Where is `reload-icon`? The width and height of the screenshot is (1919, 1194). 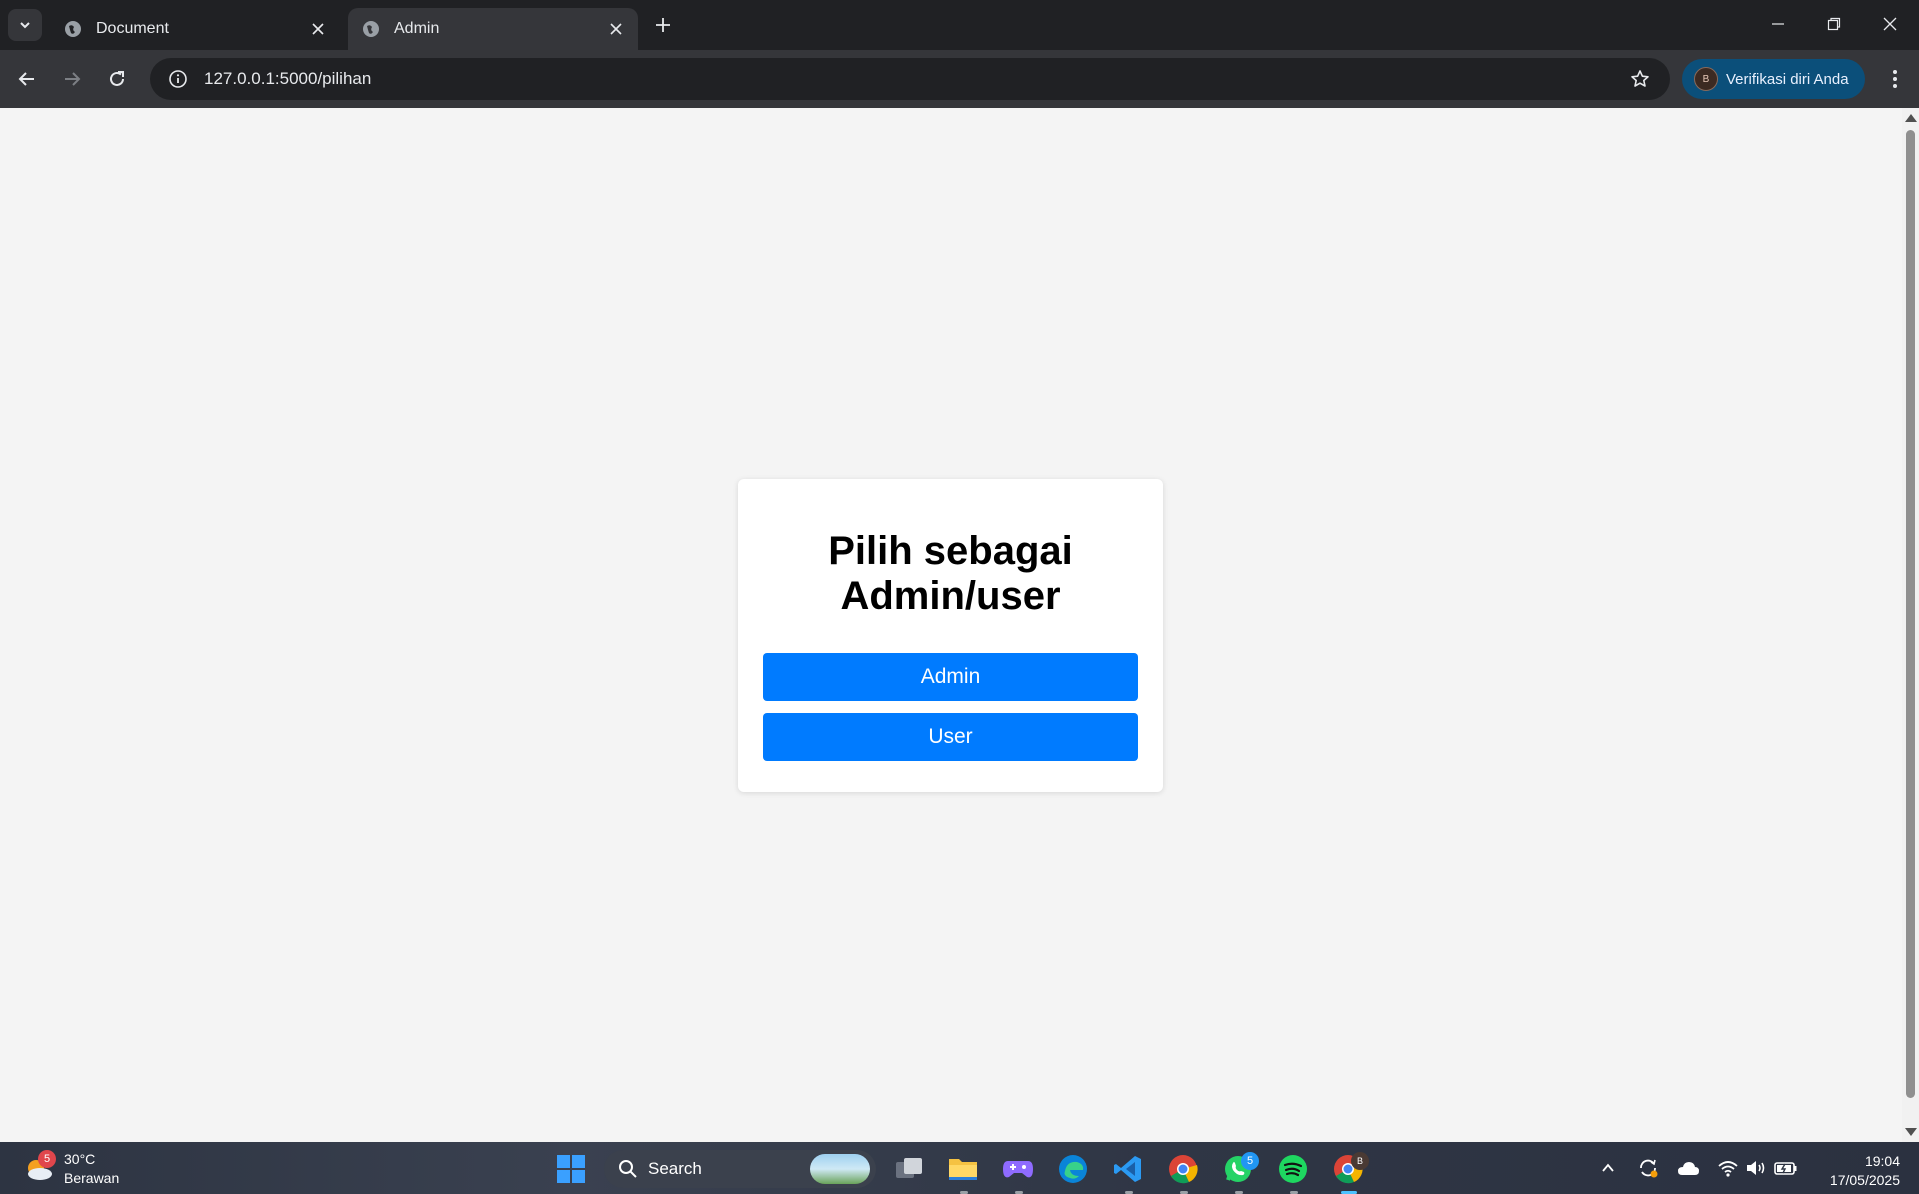 reload-icon is located at coordinates (117, 78).